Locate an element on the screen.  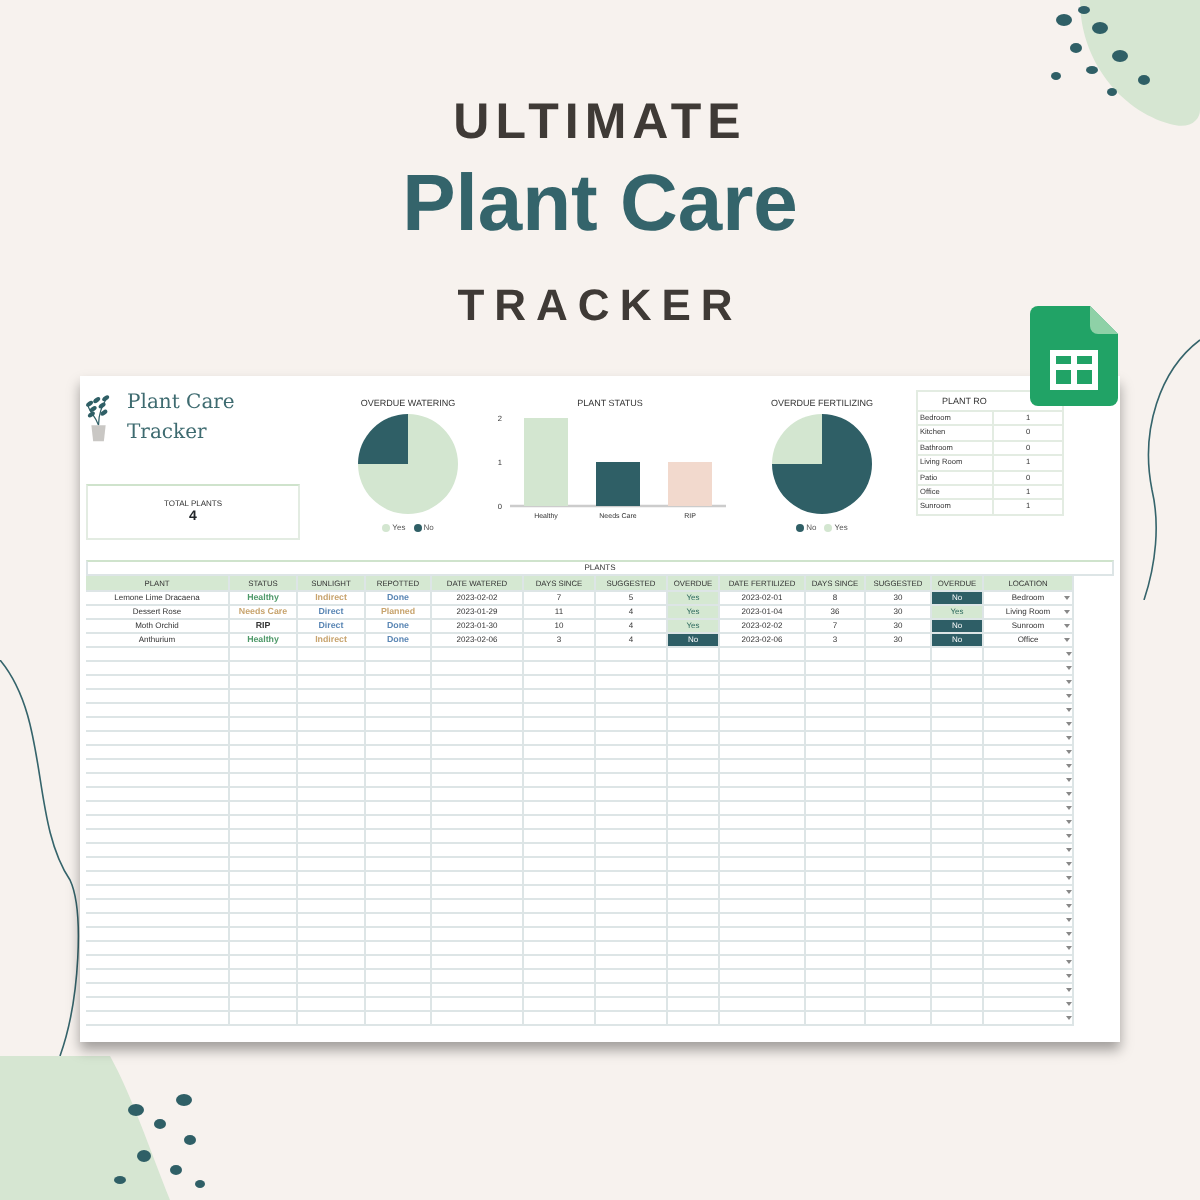
heading-subtitle: TRACKER is located at coordinates (600, 306).